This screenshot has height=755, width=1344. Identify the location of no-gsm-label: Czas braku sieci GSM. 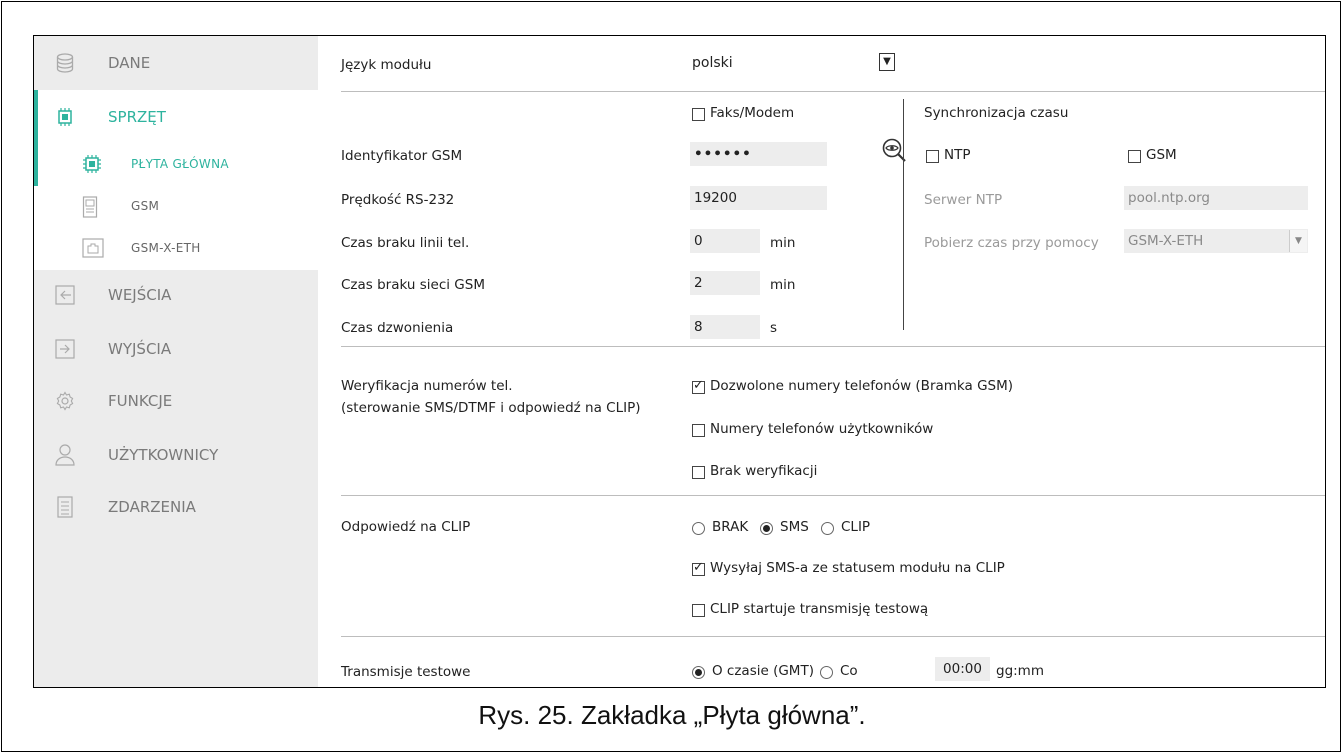
(413, 285).